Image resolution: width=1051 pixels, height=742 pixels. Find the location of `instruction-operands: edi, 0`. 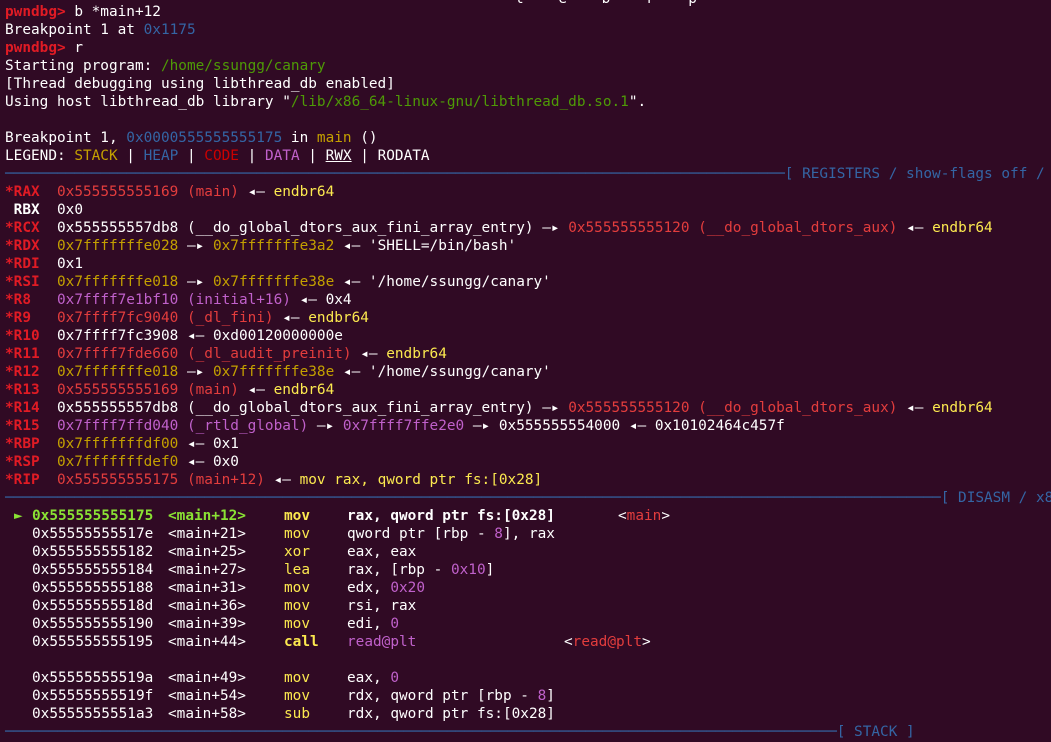

instruction-operands: edi, 0 is located at coordinates (373, 624).